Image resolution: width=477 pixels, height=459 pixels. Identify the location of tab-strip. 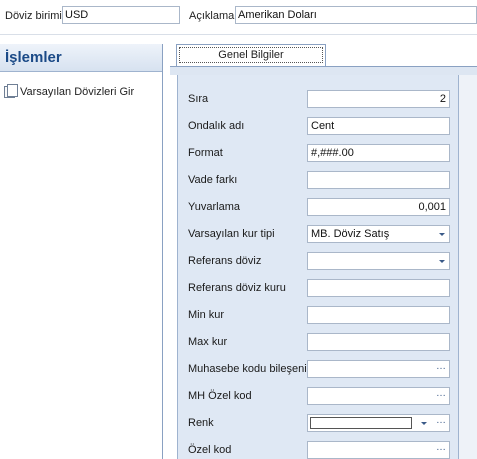
(323, 71).